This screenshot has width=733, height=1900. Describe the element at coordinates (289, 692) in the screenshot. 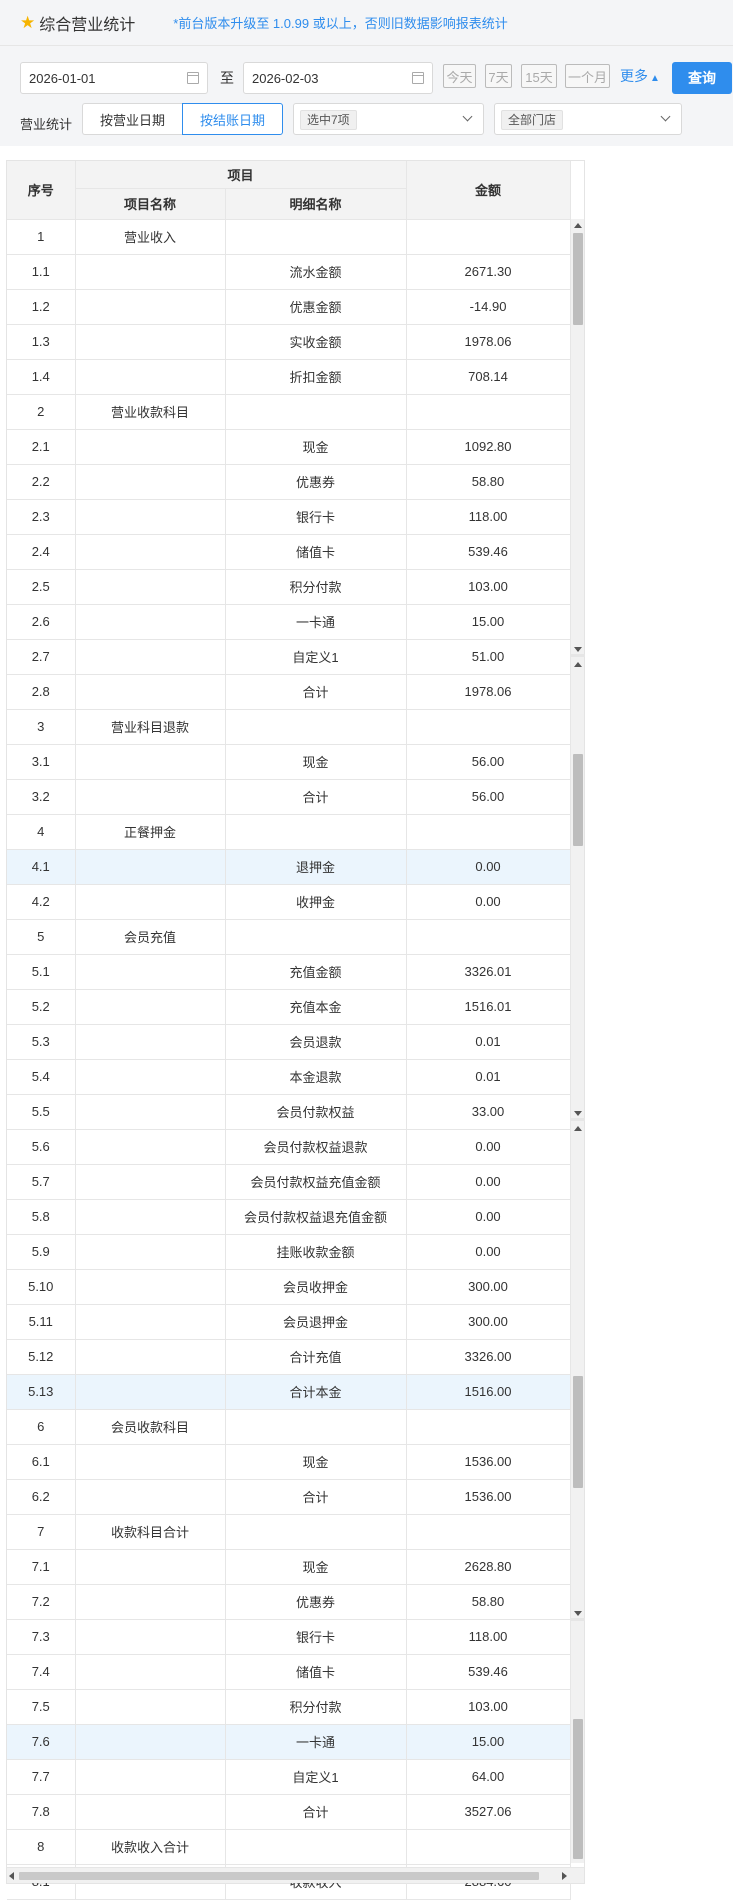

I see `table-row: 2.8 合计 1978.06` at that location.